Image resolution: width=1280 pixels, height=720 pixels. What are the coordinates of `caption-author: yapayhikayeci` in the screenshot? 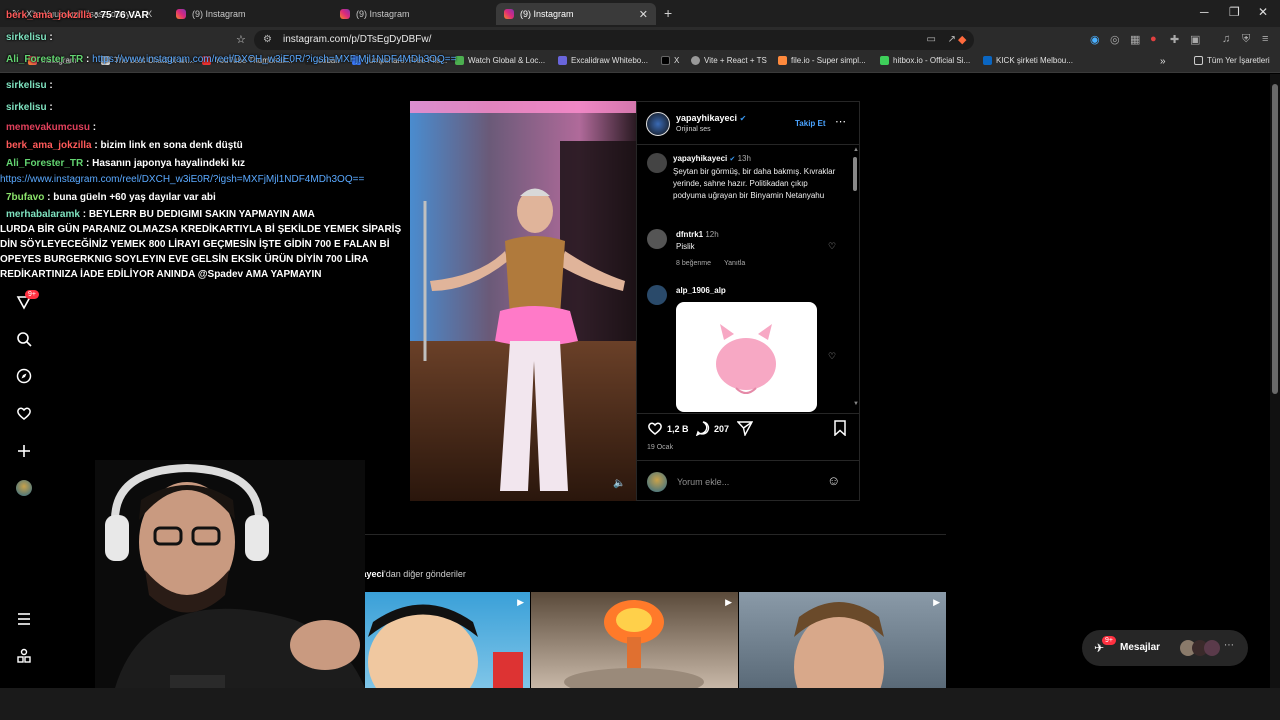 It's located at (700, 158).